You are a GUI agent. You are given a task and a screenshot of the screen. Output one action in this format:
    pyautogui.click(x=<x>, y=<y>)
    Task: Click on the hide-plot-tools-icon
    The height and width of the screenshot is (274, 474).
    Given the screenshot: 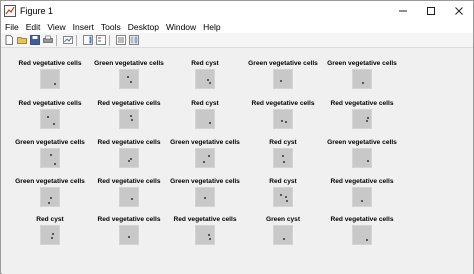 What is the action you would take?
    pyautogui.click(x=120, y=40)
    